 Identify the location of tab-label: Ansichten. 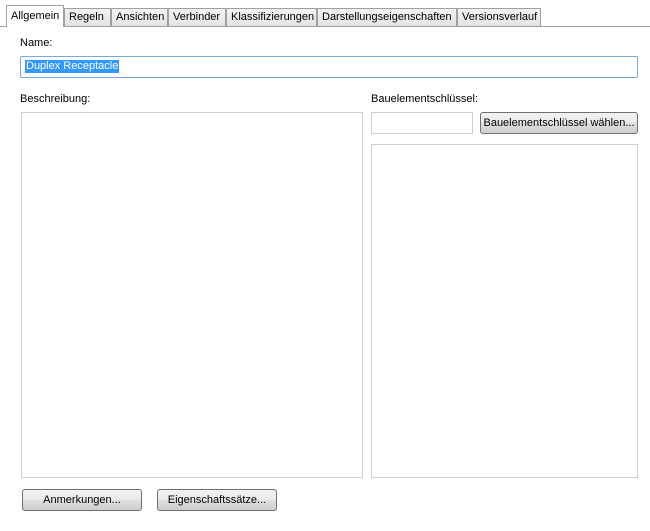
(140, 17).